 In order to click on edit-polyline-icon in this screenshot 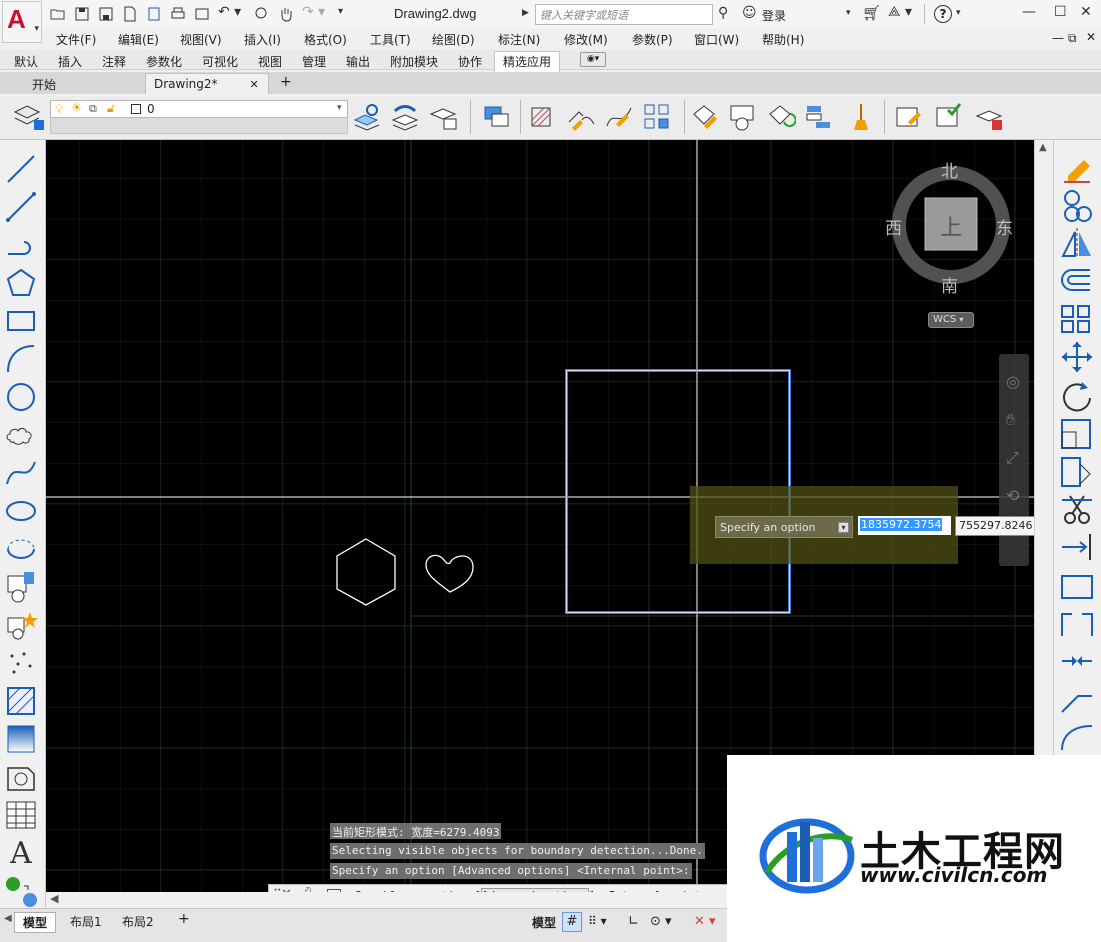, I will do `click(581, 117)`.